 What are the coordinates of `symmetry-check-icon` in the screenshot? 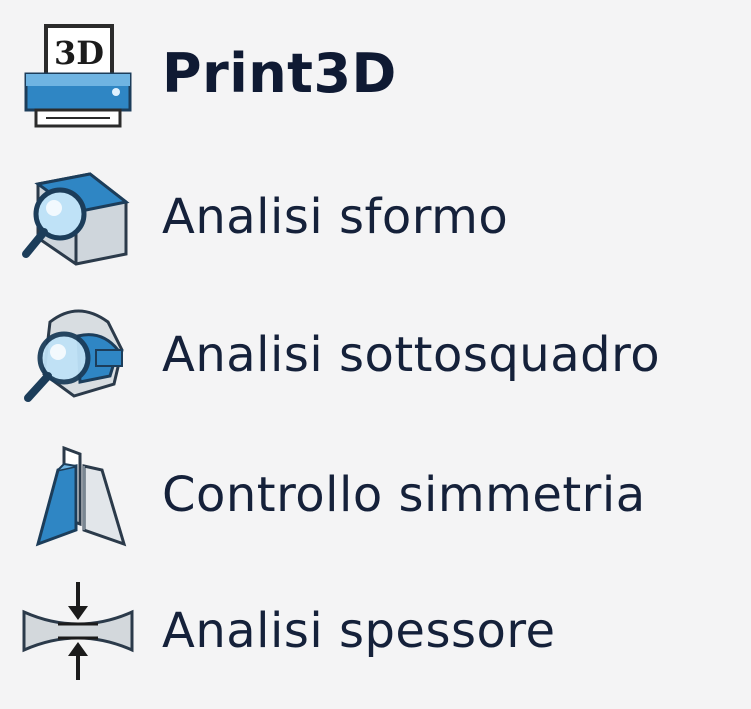 It's located at (78, 495).